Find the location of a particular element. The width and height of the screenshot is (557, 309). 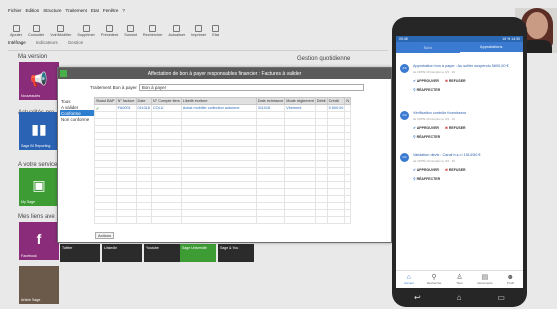

android-nav-bar: ↩ ⌂ ▭ is located at coordinates (459, 297).